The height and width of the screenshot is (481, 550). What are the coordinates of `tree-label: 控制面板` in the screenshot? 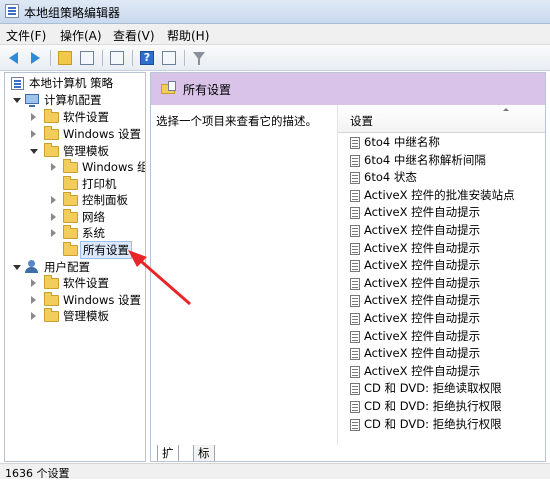 It's located at (105, 200).